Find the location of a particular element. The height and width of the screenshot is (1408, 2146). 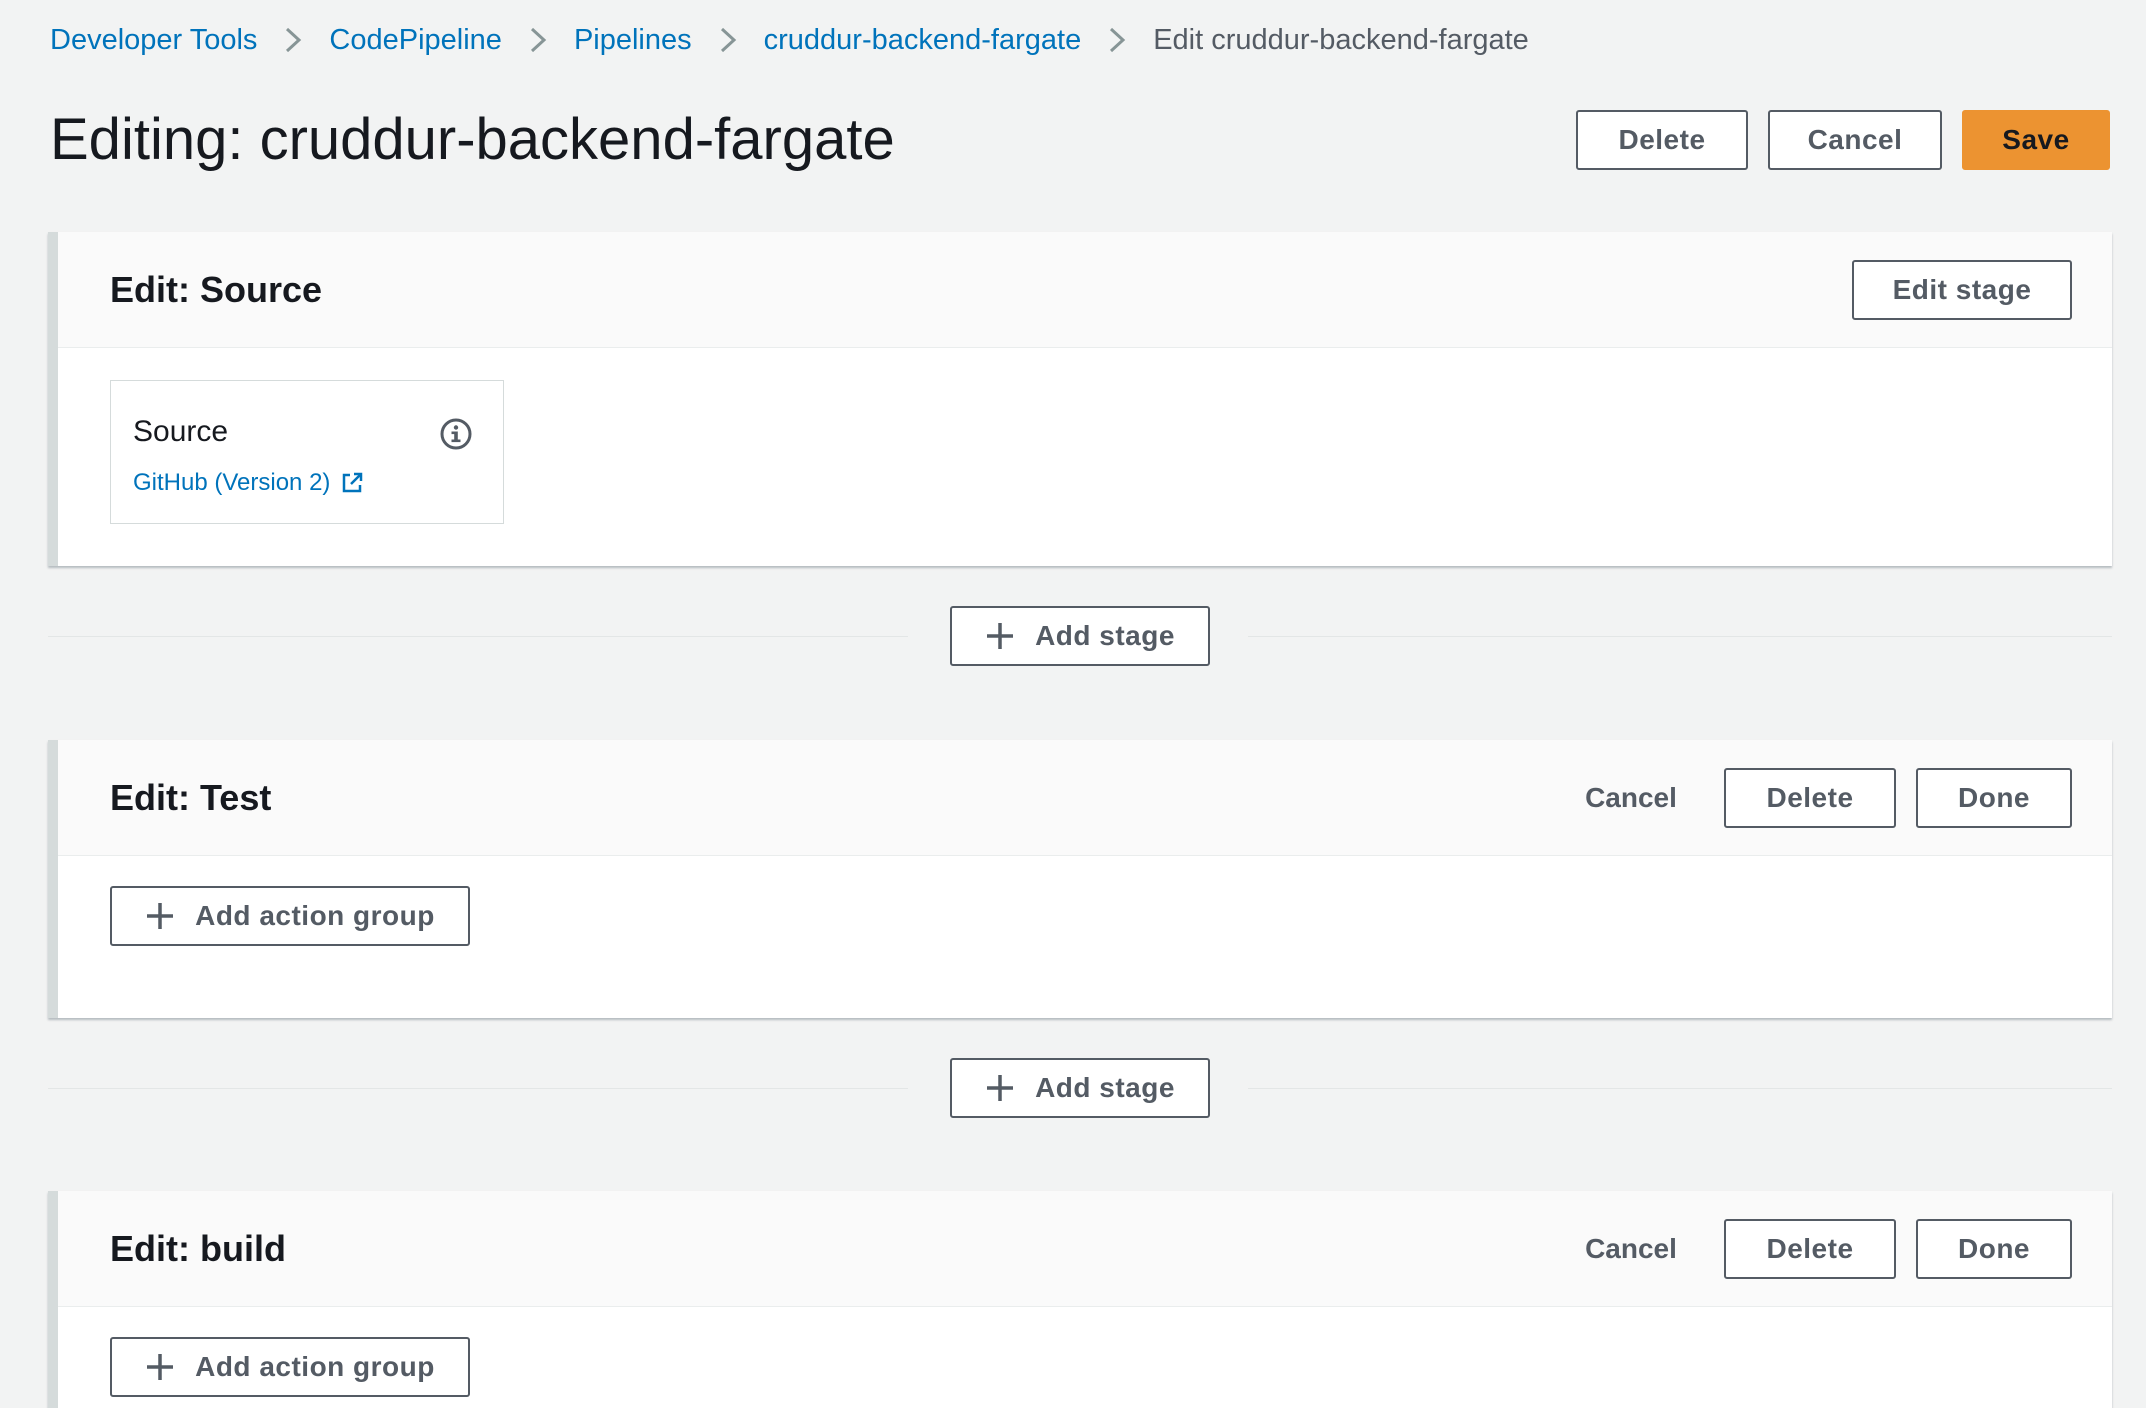

delete-pipeline-button: Delete is located at coordinates (1662, 140).